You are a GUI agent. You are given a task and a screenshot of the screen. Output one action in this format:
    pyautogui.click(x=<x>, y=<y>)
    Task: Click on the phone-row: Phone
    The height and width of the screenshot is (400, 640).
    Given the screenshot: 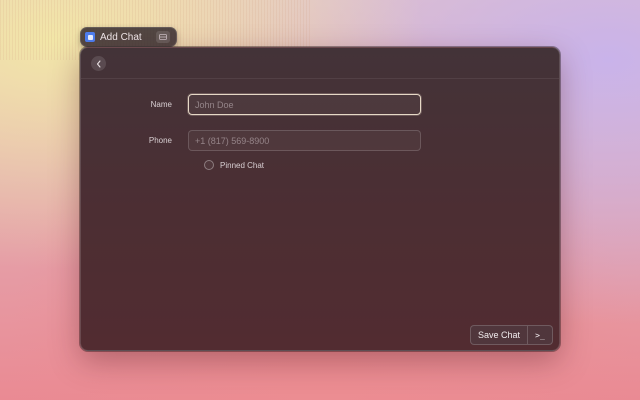 What is the action you would take?
    pyautogui.click(x=251, y=140)
    